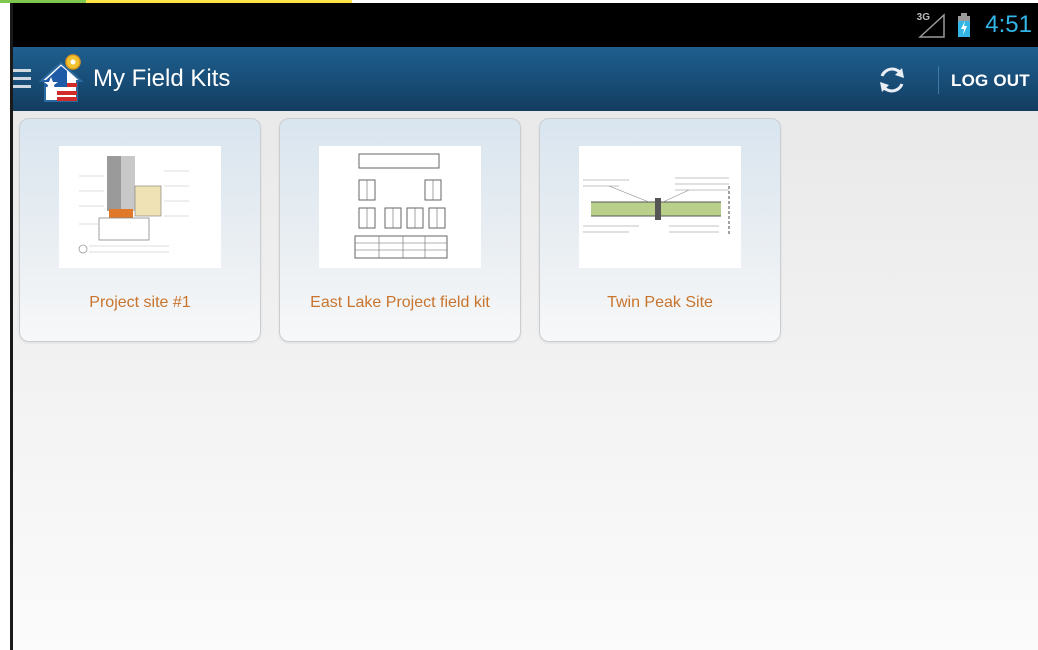 Image resolution: width=1038 pixels, height=650 pixels. I want to click on field-kit-name: Twin Peak Site, so click(660, 302).